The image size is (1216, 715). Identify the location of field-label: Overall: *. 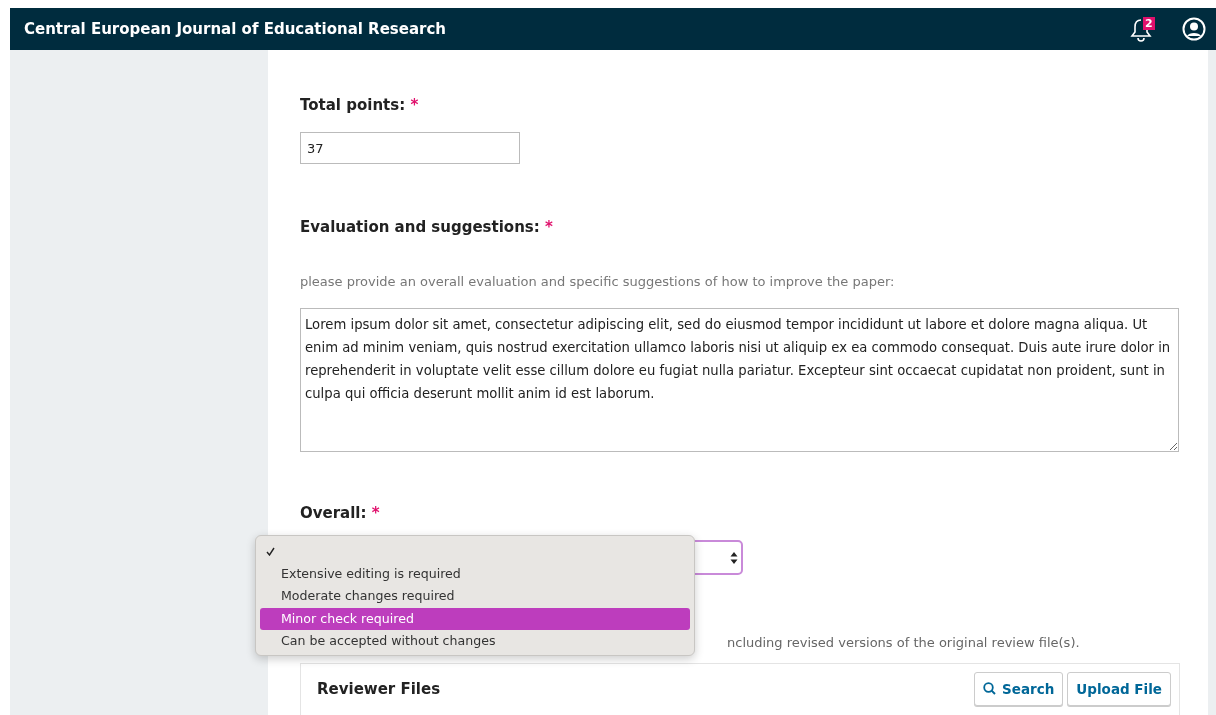
(340, 513).